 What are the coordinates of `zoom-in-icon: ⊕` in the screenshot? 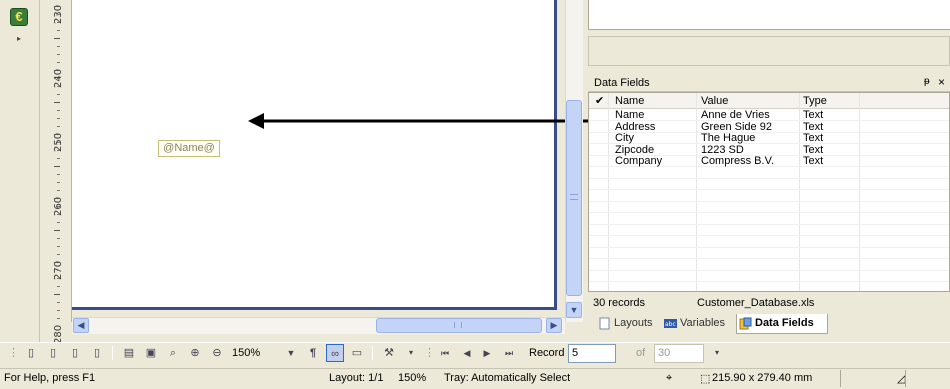 It's located at (195, 353).